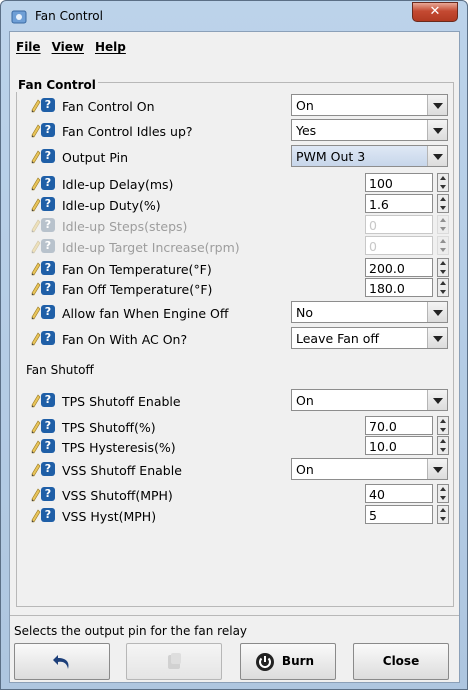  What do you see at coordinates (236, 106) in the screenshot?
I see `setting-row-fan-control-on: ? Fan Control On On` at bounding box center [236, 106].